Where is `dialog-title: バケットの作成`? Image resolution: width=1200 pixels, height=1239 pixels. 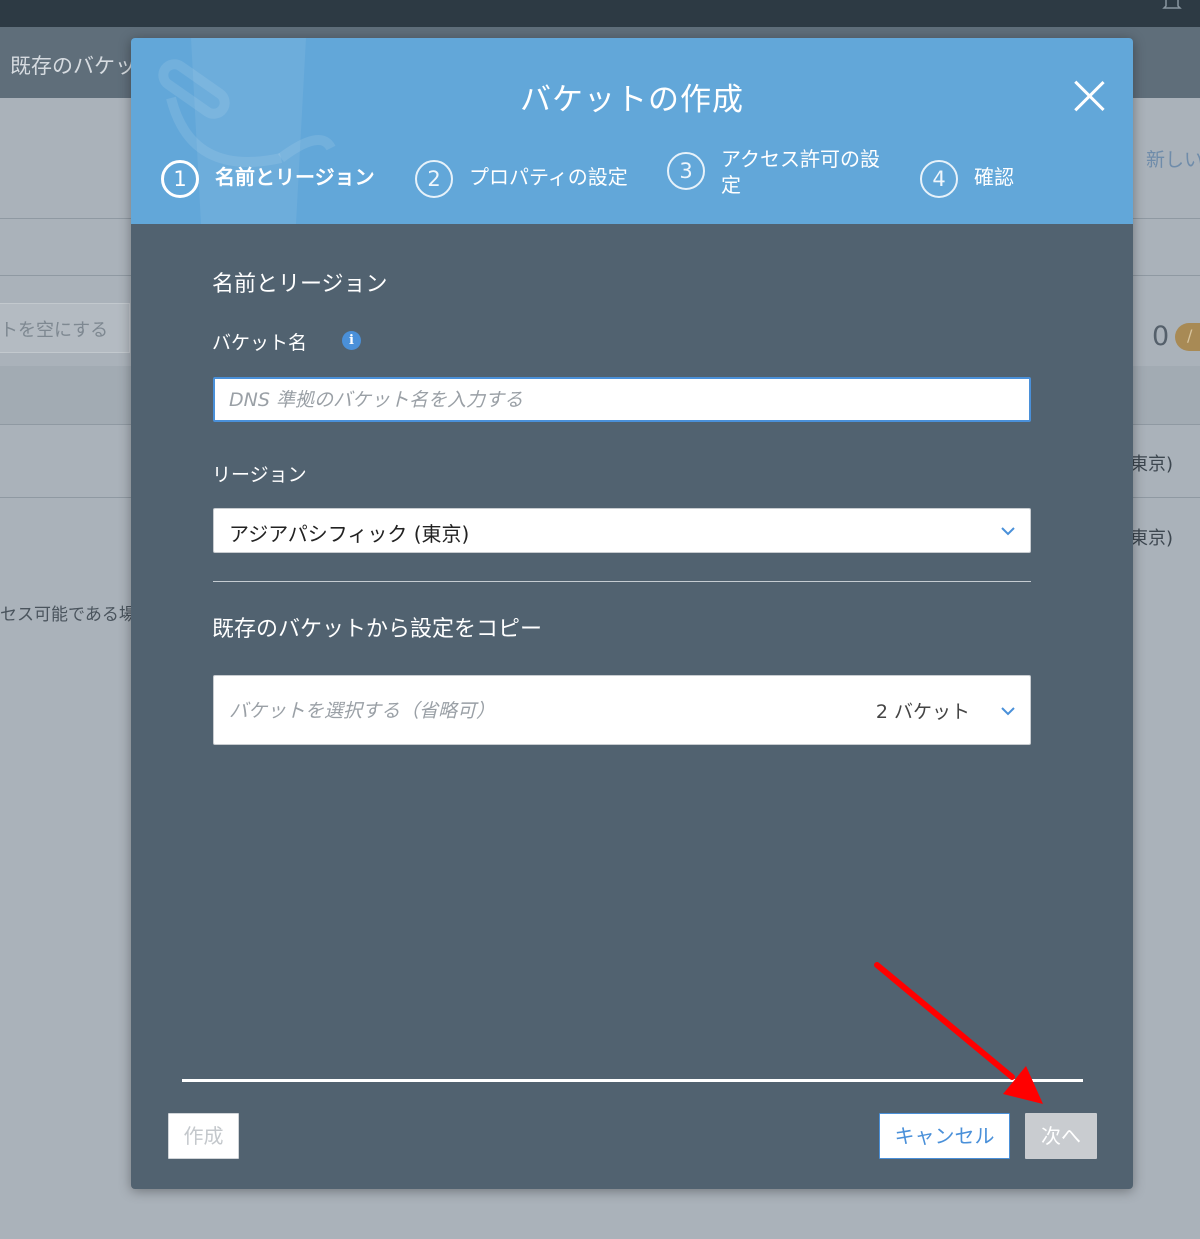
dialog-title: バケットの作成 is located at coordinates (632, 100).